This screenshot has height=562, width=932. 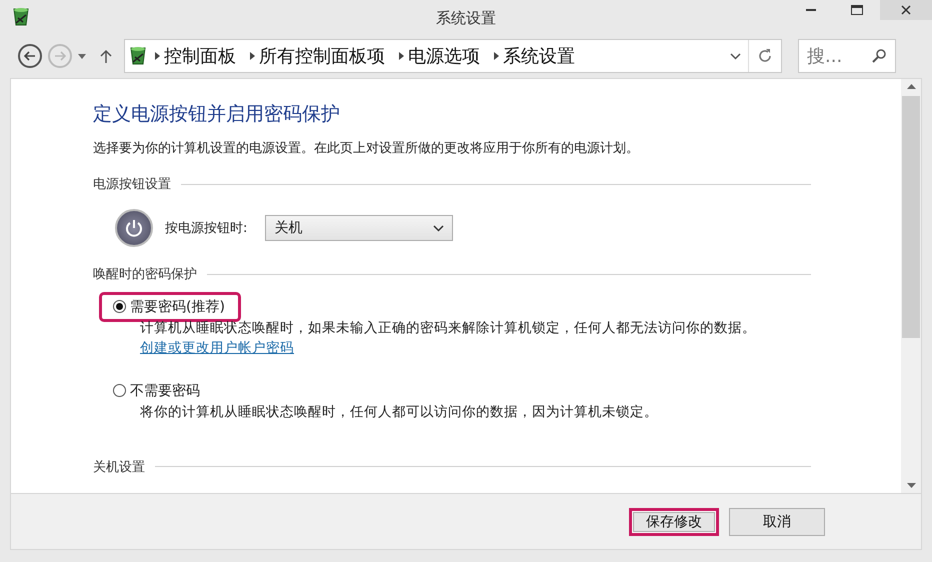 What do you see at coordinates (217, 348) in the screenshot?
I see `change-password-link: 创建或更改用户帐户密码` at bounding box center [217, 348].